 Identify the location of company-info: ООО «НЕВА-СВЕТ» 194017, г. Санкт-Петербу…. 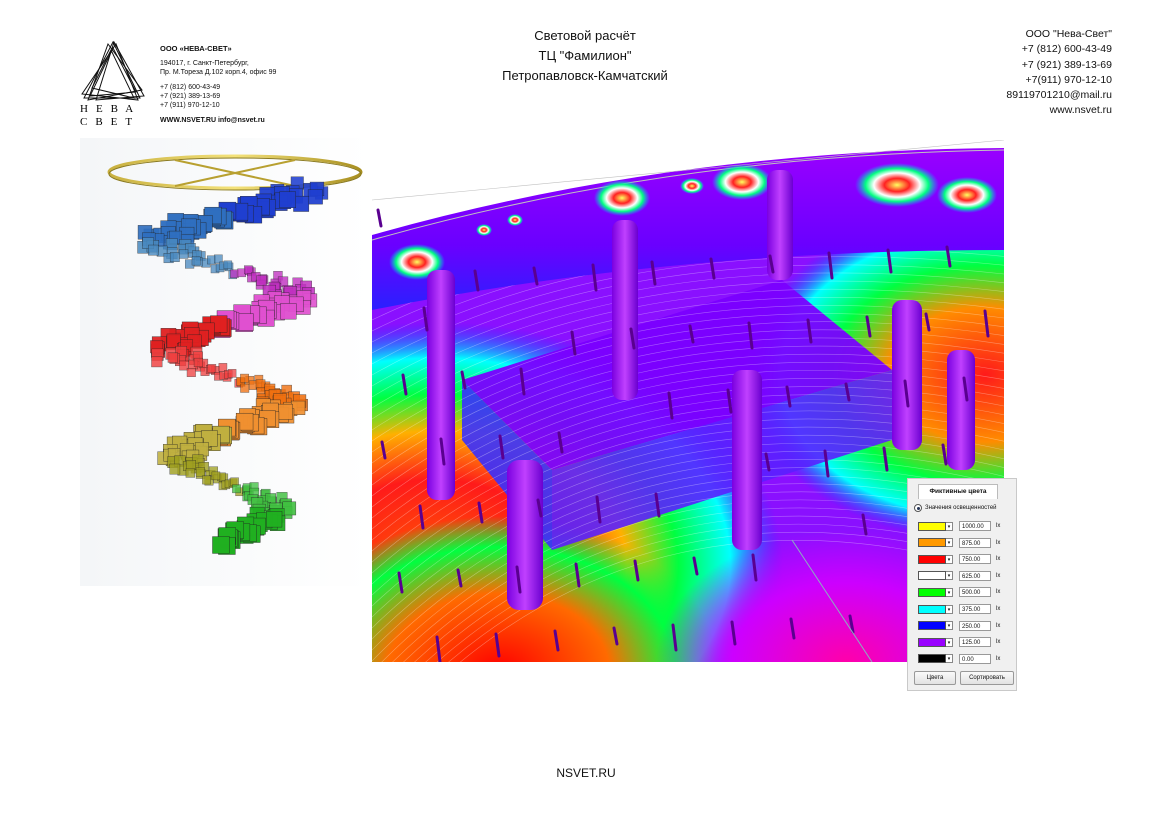
(230, 84).